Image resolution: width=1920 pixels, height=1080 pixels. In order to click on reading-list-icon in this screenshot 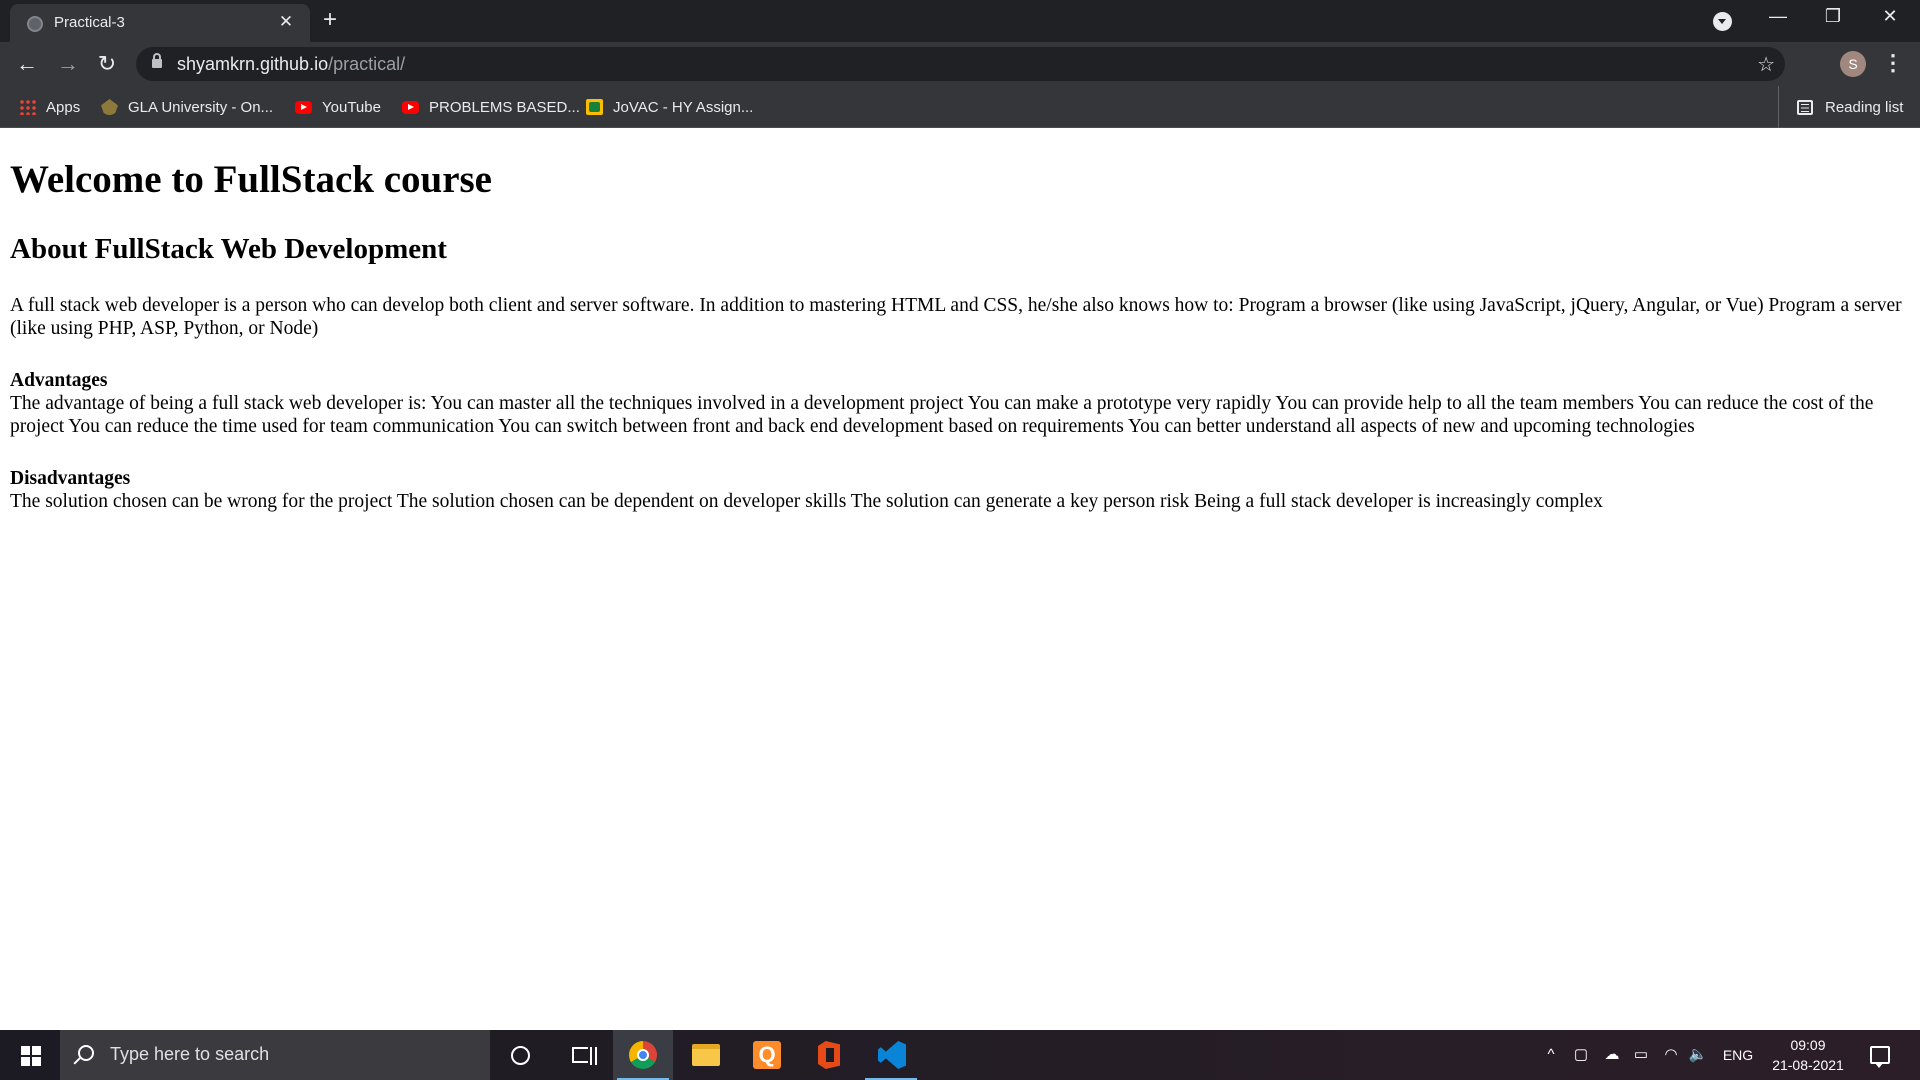, I will do `click(1805, 107)`.